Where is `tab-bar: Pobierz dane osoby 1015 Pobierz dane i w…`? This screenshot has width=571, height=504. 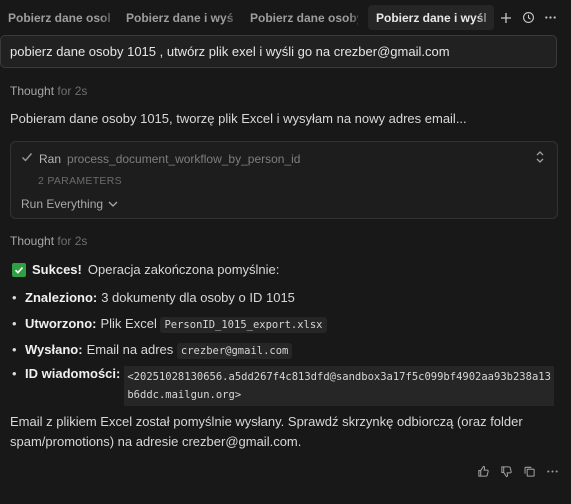 tab-bar: Pobierz dane osoby 1015 Pobierz dane i w… is located at coordinates (285, 17).